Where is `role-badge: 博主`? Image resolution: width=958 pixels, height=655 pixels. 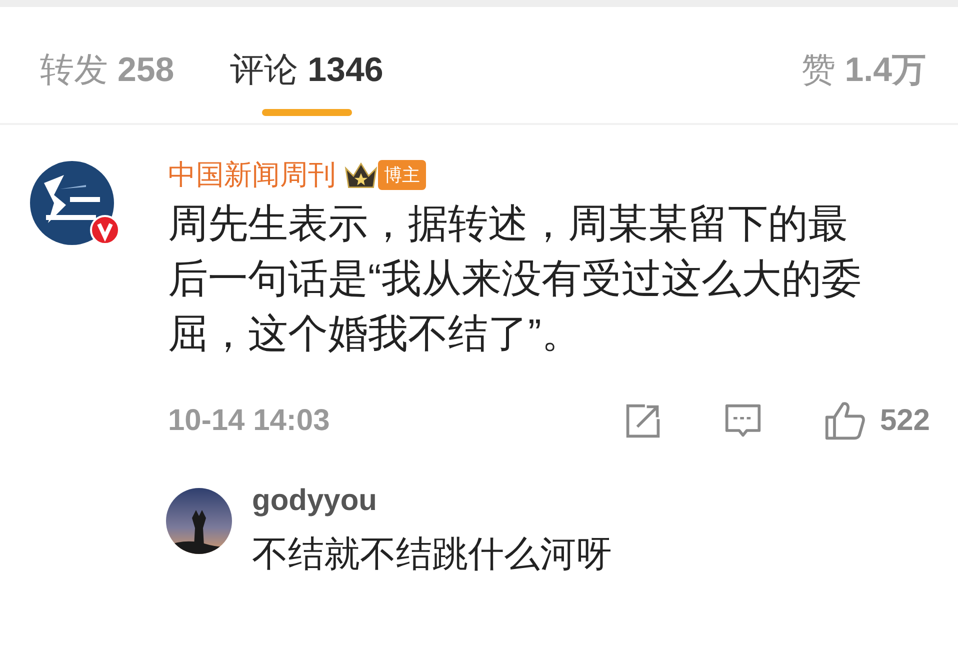 role-badge: 博主 is located at coordinates (402, 175).